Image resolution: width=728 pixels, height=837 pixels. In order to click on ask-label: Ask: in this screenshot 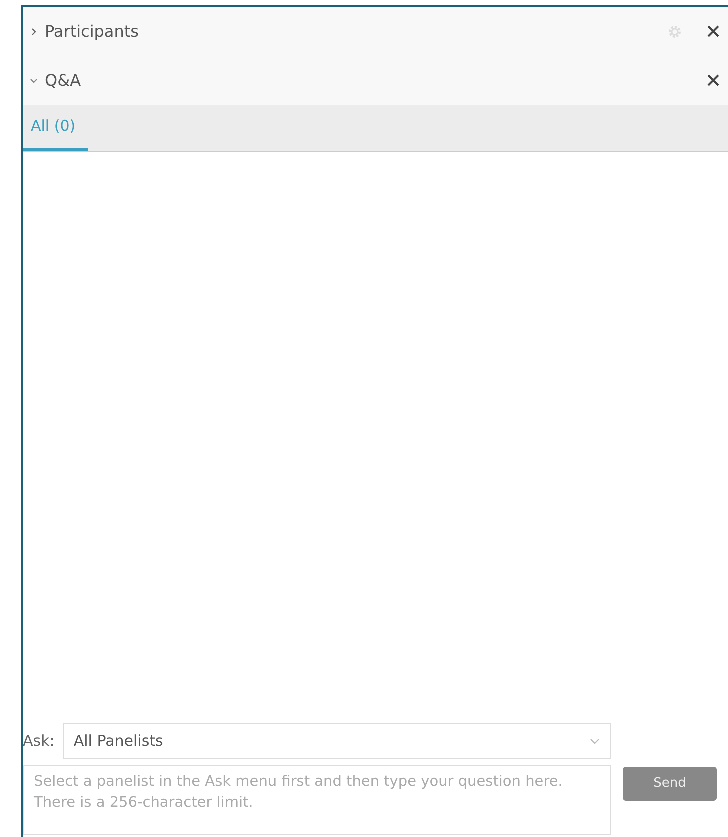, I will do `click(39, 741)`.